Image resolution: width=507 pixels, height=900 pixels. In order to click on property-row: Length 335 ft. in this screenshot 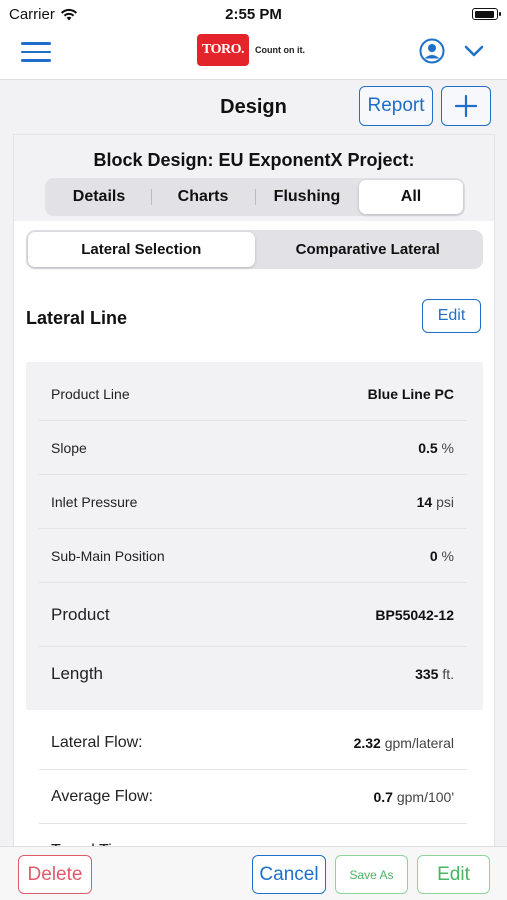, I will do `click(253, 674)`.